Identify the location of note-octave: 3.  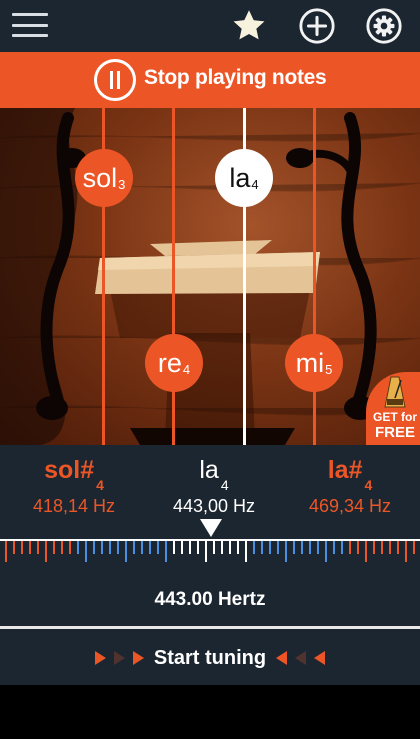
(122, 184).